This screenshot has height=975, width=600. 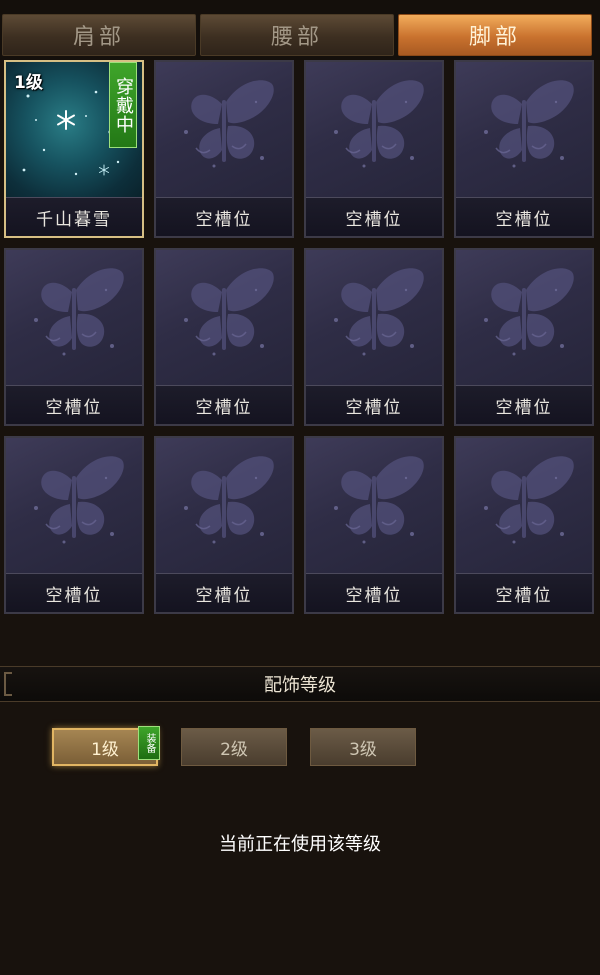 What do you see at coordinates (300, 844) in the screenshot?
I see `level-status-text: 当前正在使用该等级` at bounding box center [300, 844].